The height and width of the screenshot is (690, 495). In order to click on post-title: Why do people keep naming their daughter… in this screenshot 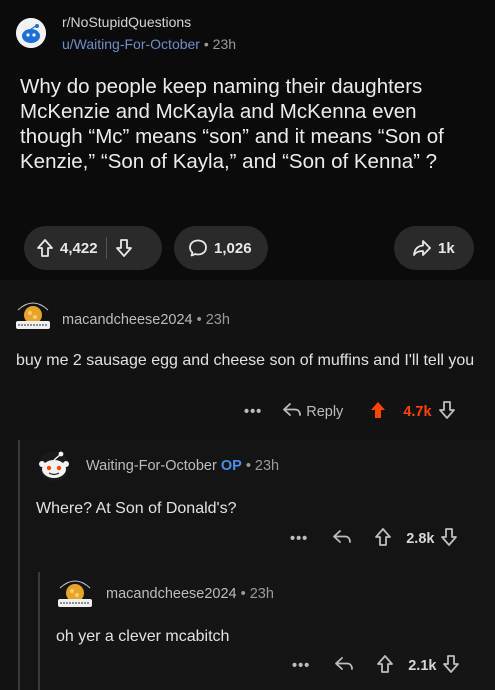, I will do `click(250, 124)`.